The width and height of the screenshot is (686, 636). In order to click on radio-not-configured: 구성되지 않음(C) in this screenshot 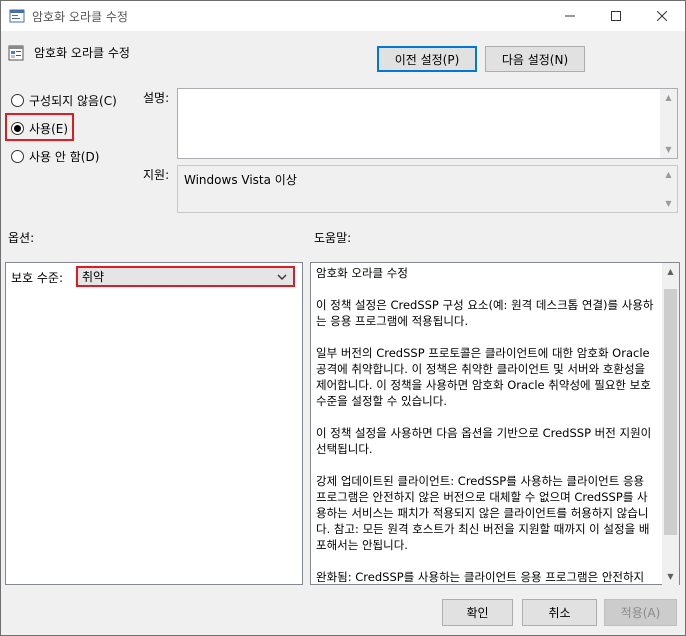, I will do `click(64, 100)`.